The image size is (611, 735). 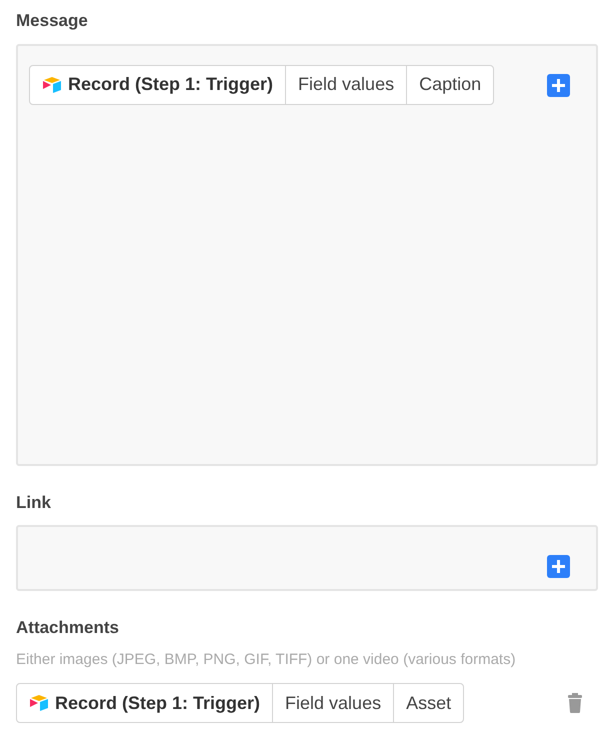 I want to click on field-hint: Either images (JPEG, BMP, PNG, GIF, TIFF) or one video (various formats), so click(x=266, y=660).